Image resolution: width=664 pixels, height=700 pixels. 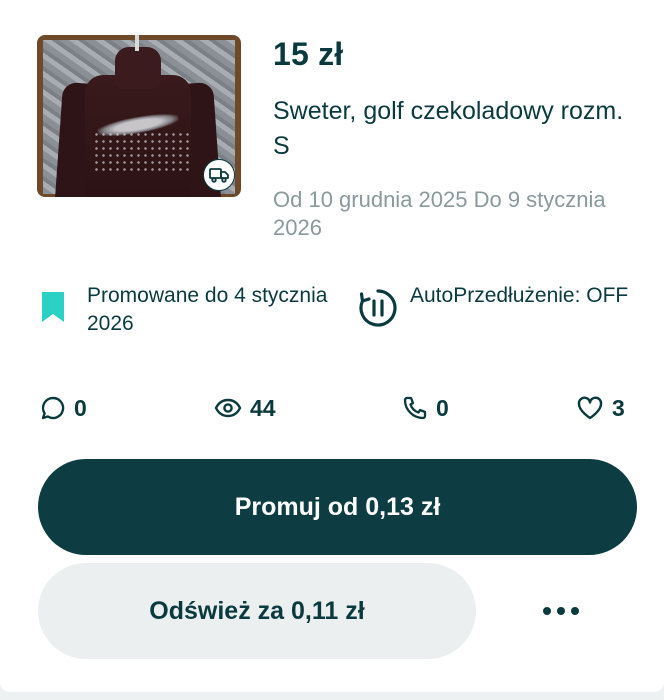 I want to click on phone-icon, so click(x=415, y=408).